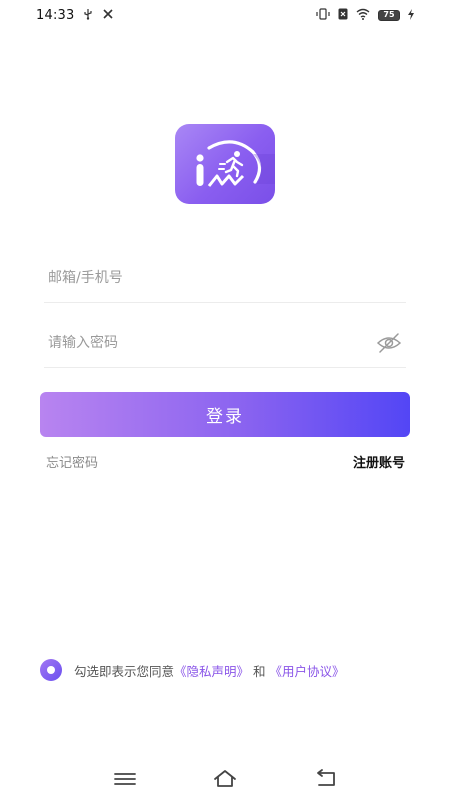 Image resolution: width=450 pixels, height=800 pixels. I want to click on forgot-password-link: 忘记密码, so click(72, 461).